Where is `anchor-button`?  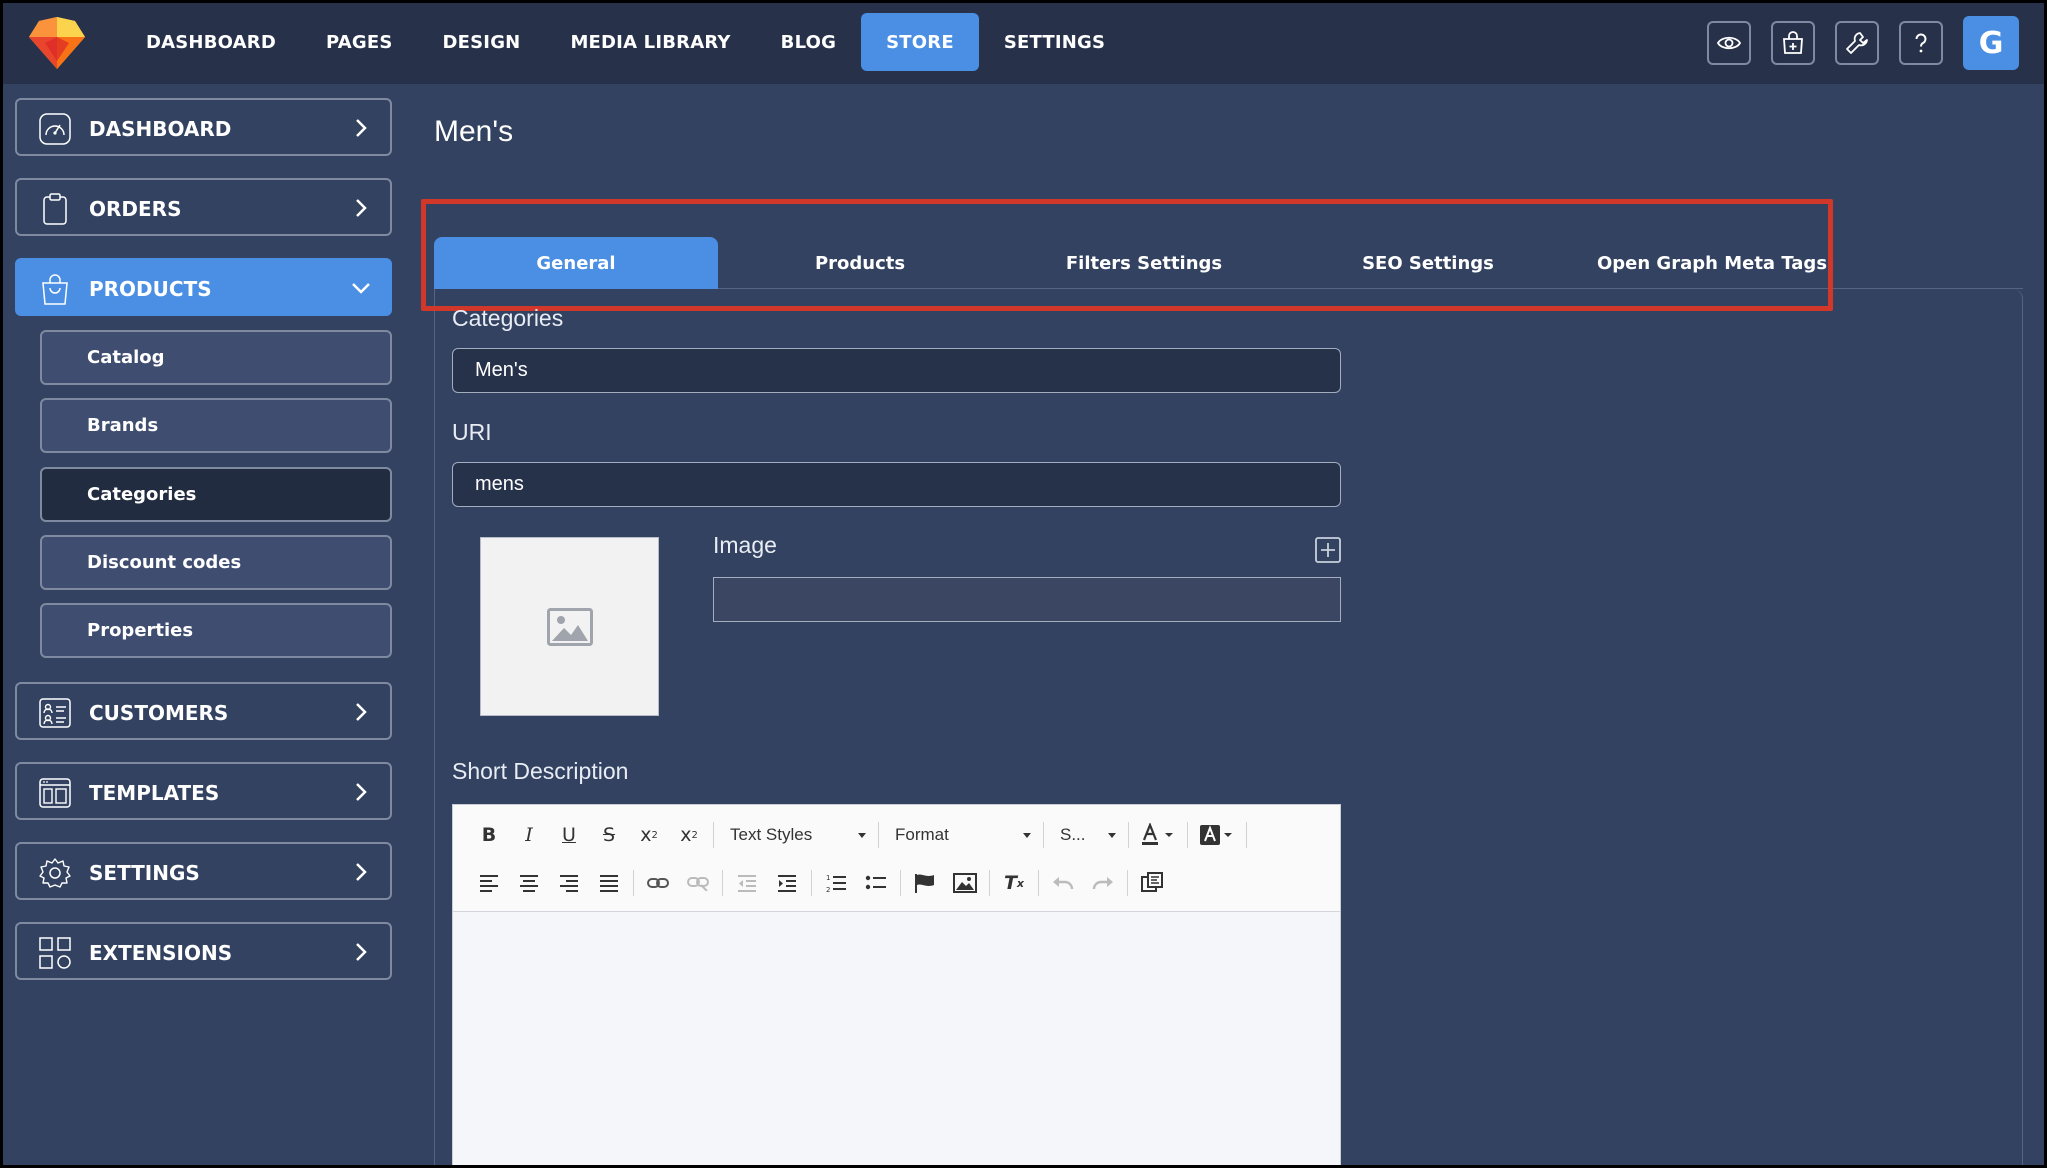
anchor-button is located at coordinates (925, 883).